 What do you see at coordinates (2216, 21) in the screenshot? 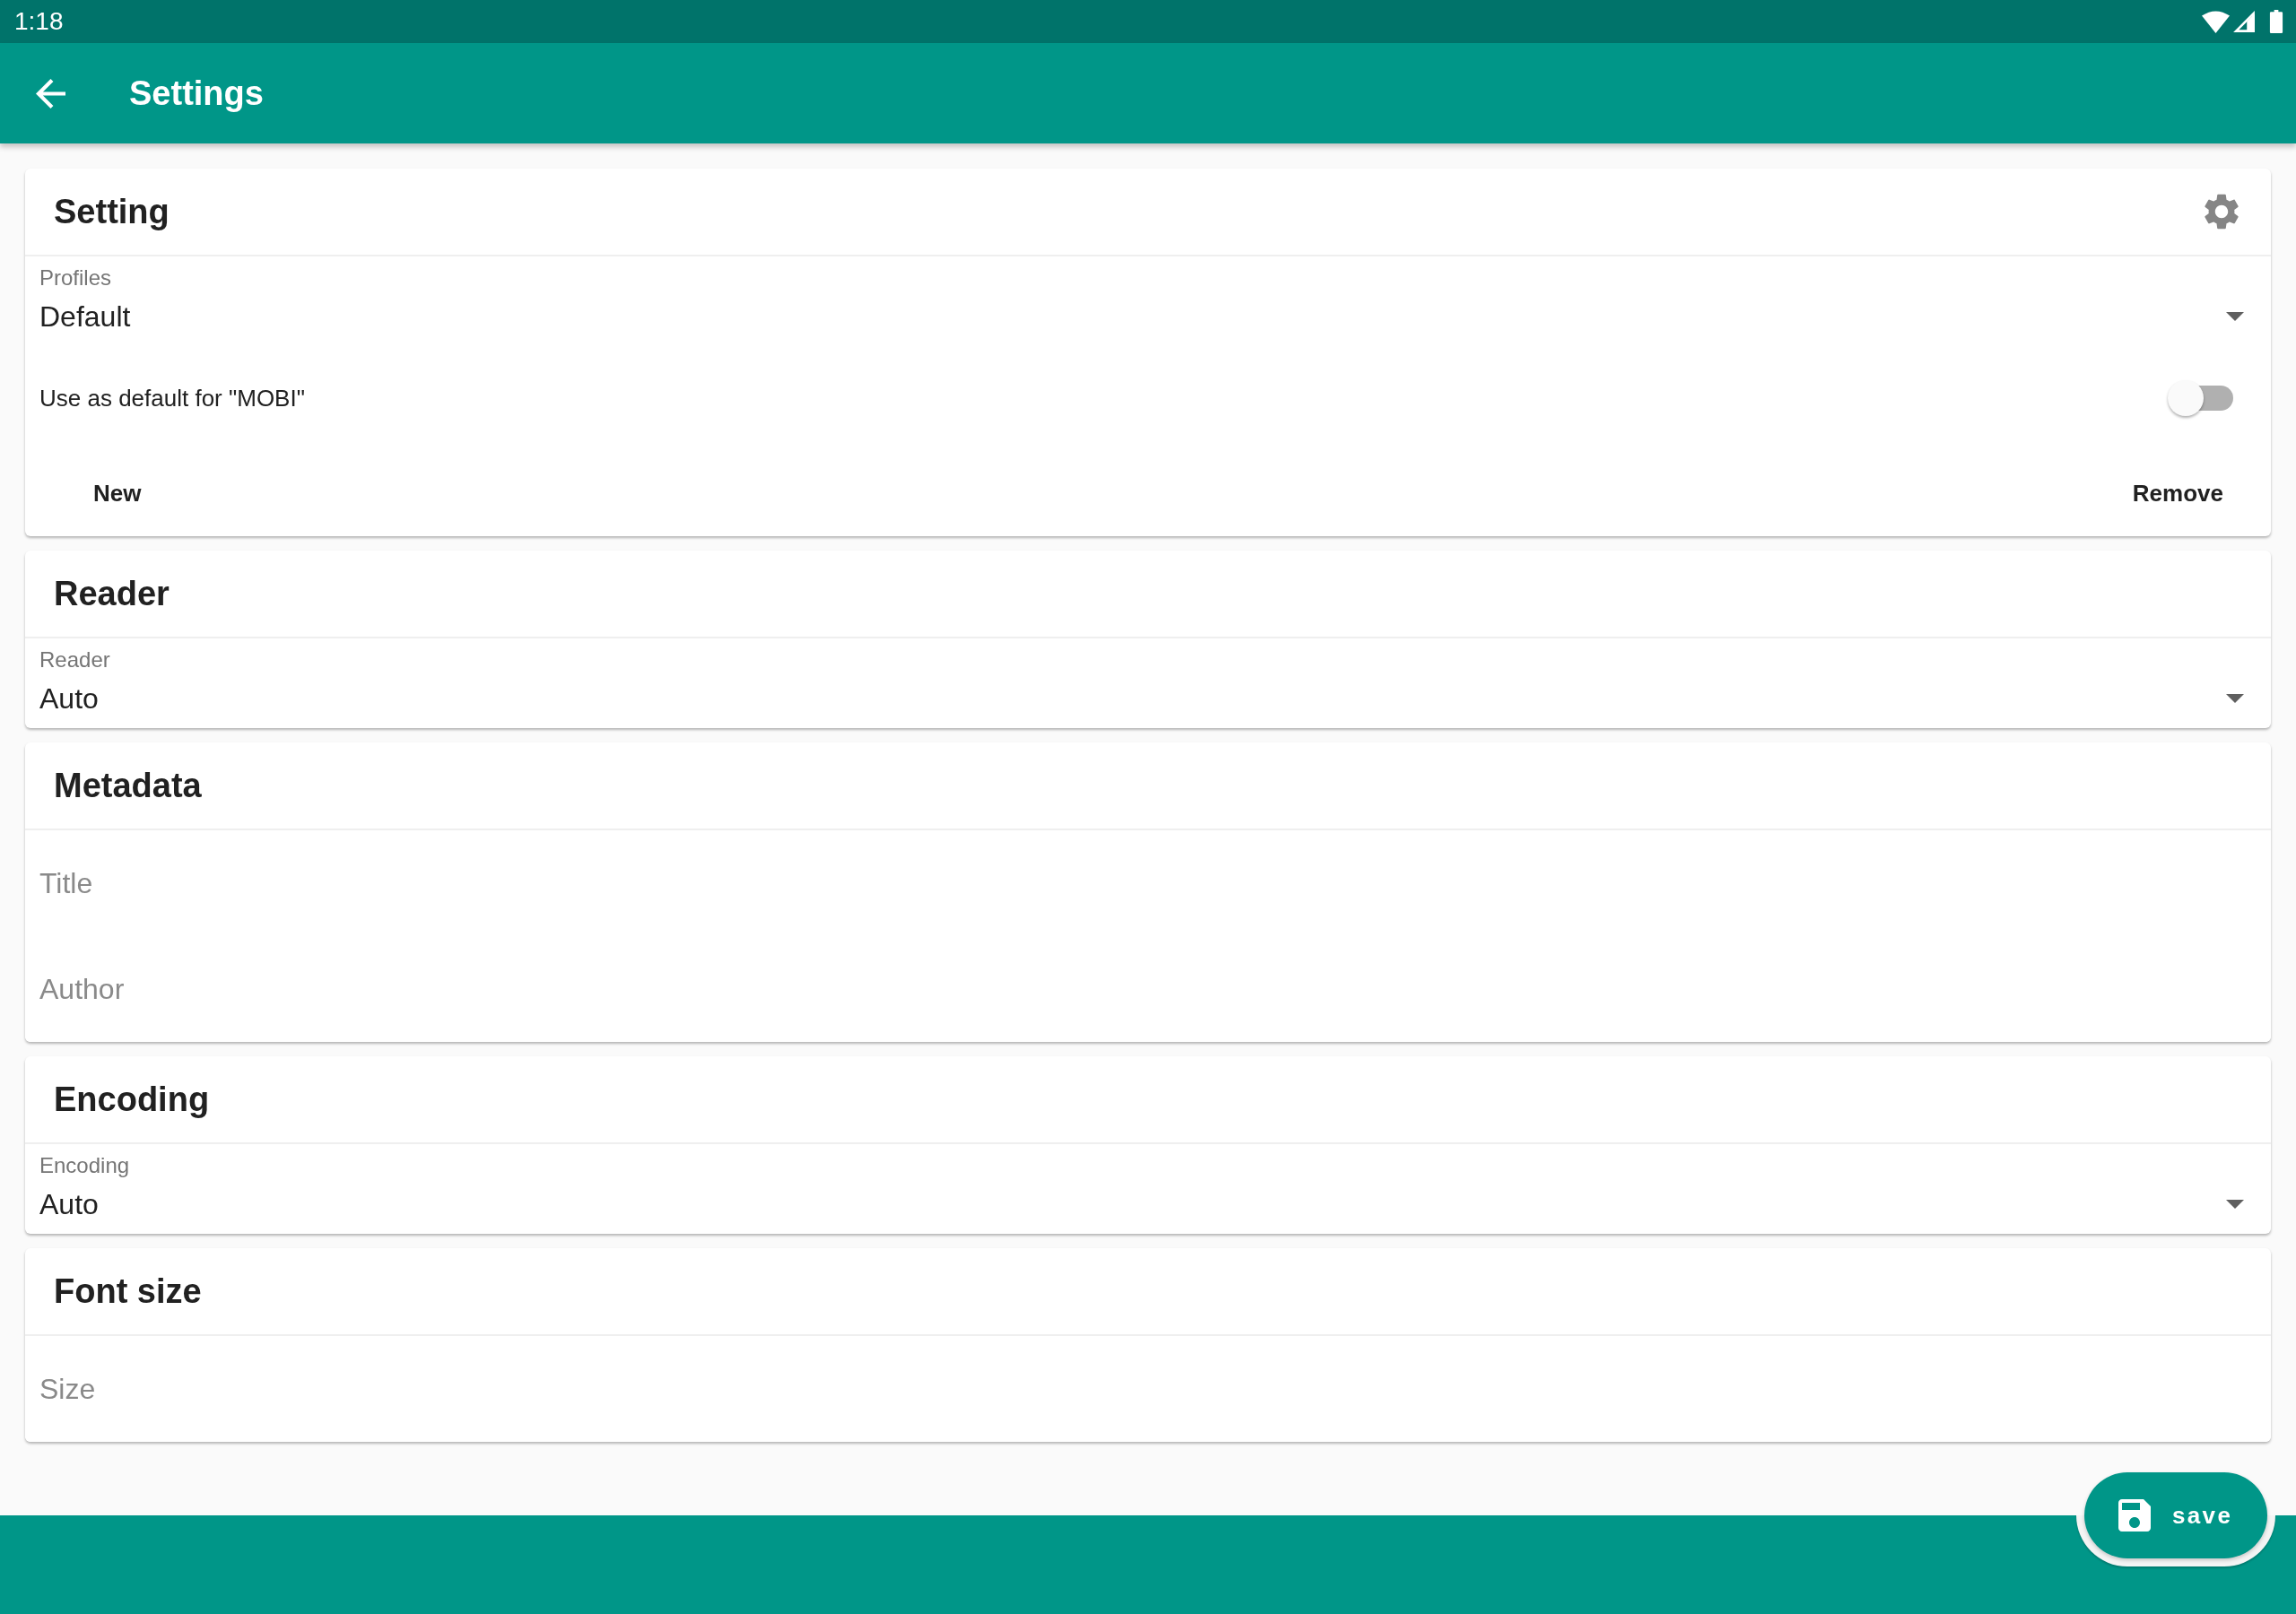
I see `wifi-icon` at bounding box center [2216, 21].